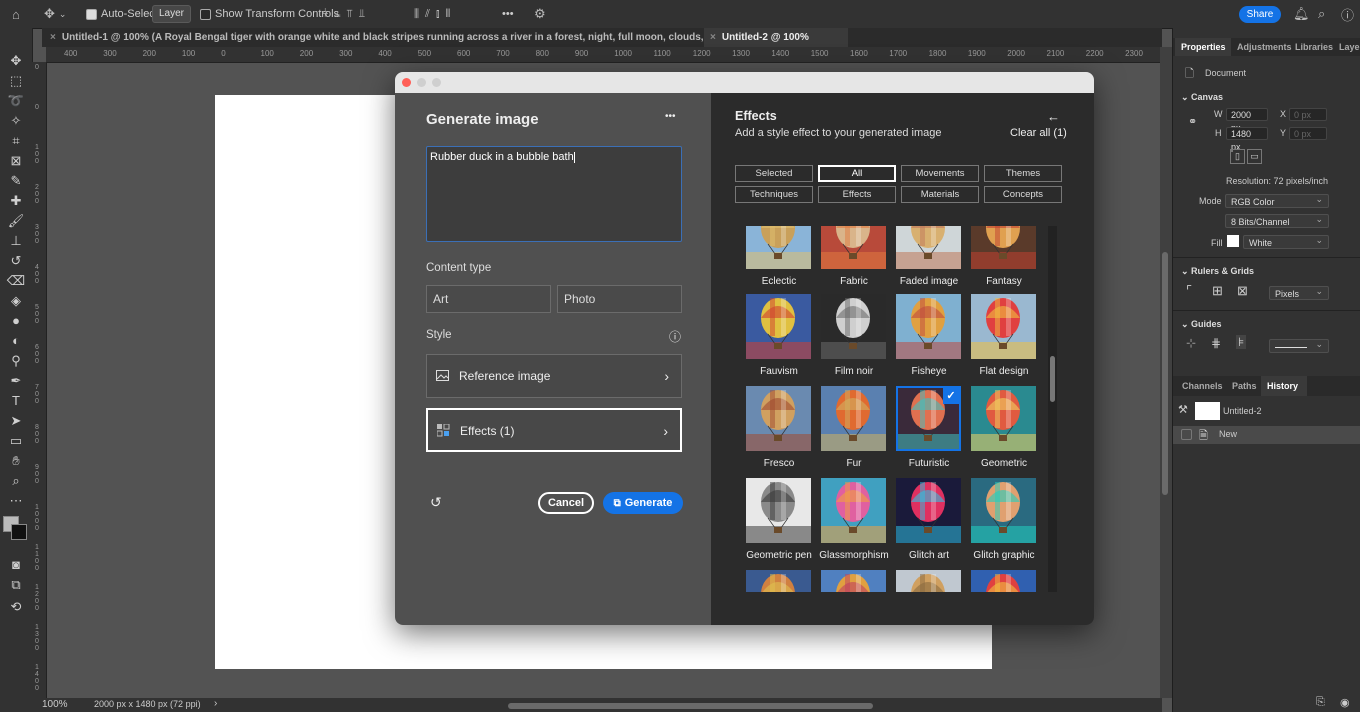 This screenshot has height=712, width=1360. I want to click on effect-thumb-glitch-graphic, so click(1003, 510).